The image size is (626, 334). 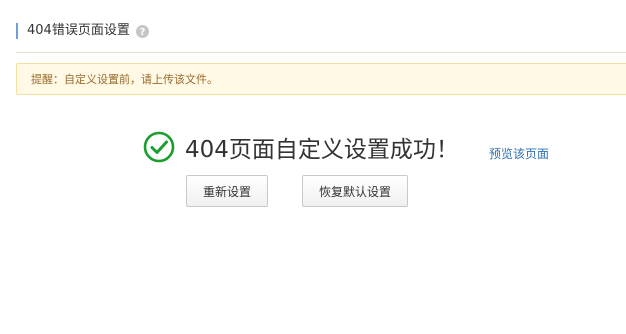 I want to click on success-message-row: 404页面自定义设置成功！, so click(x=301, y=147).